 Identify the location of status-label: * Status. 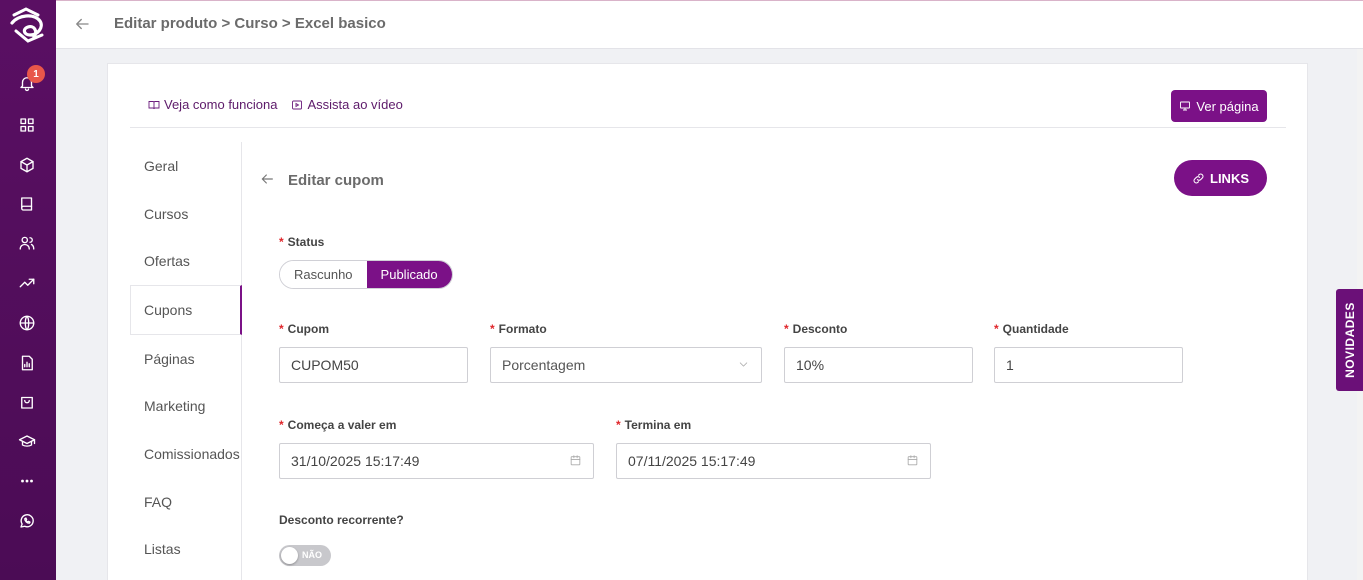
(302, 242).